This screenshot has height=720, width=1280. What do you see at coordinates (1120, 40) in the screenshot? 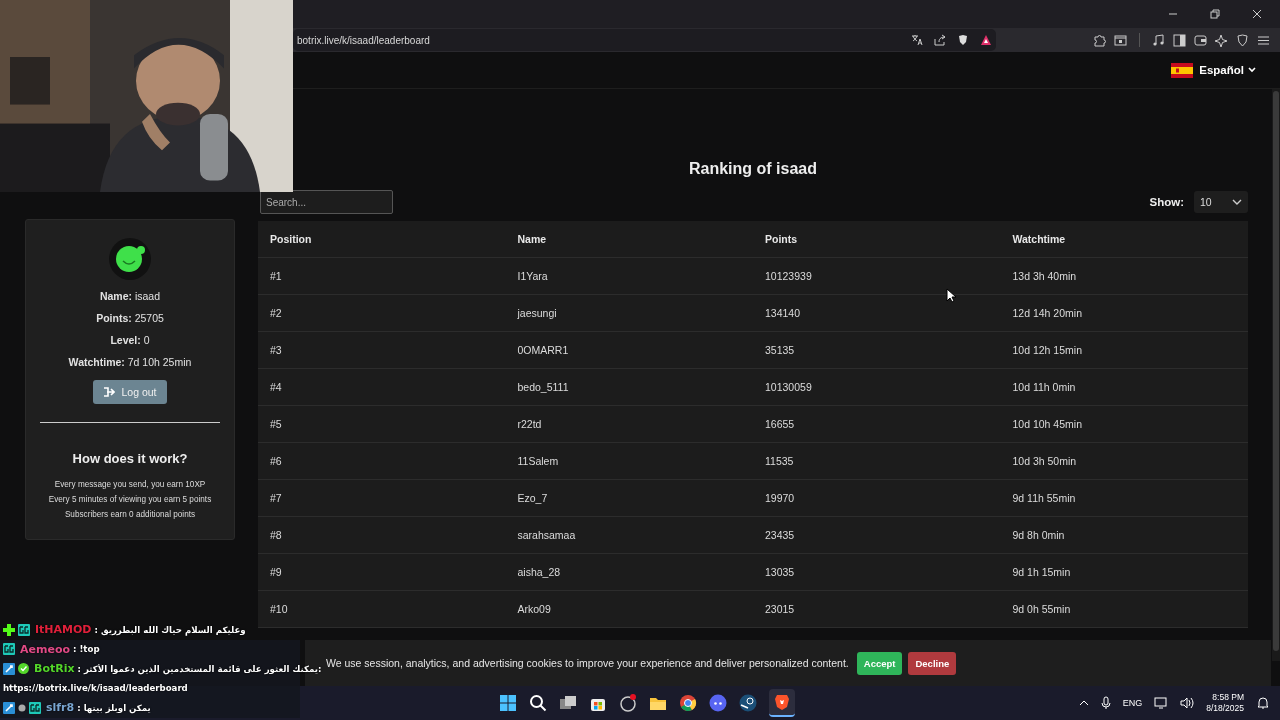
I see `window-icon` at bounding box center [1120, 40].